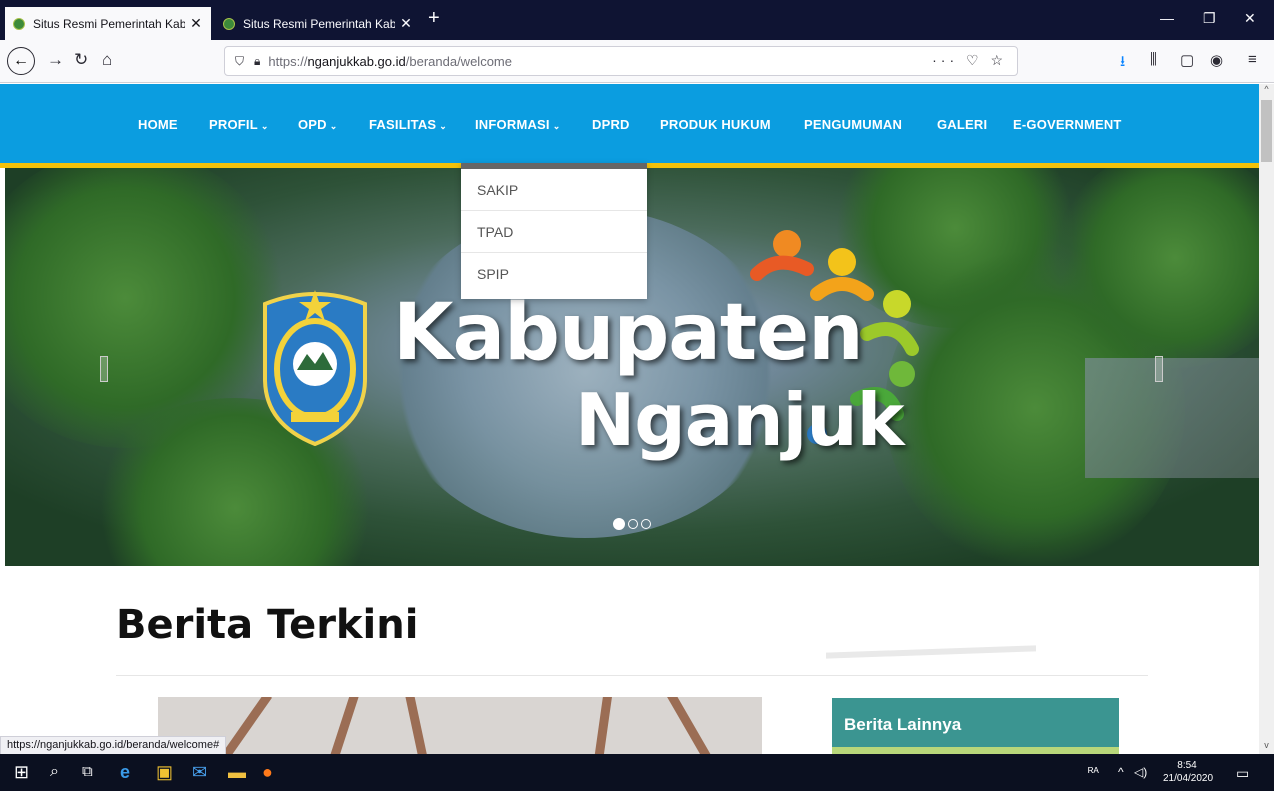 The height and width of the screenshot is (791, 1274). I want to click on nav-profil: PROFIL ⌄, so click(239, 124).